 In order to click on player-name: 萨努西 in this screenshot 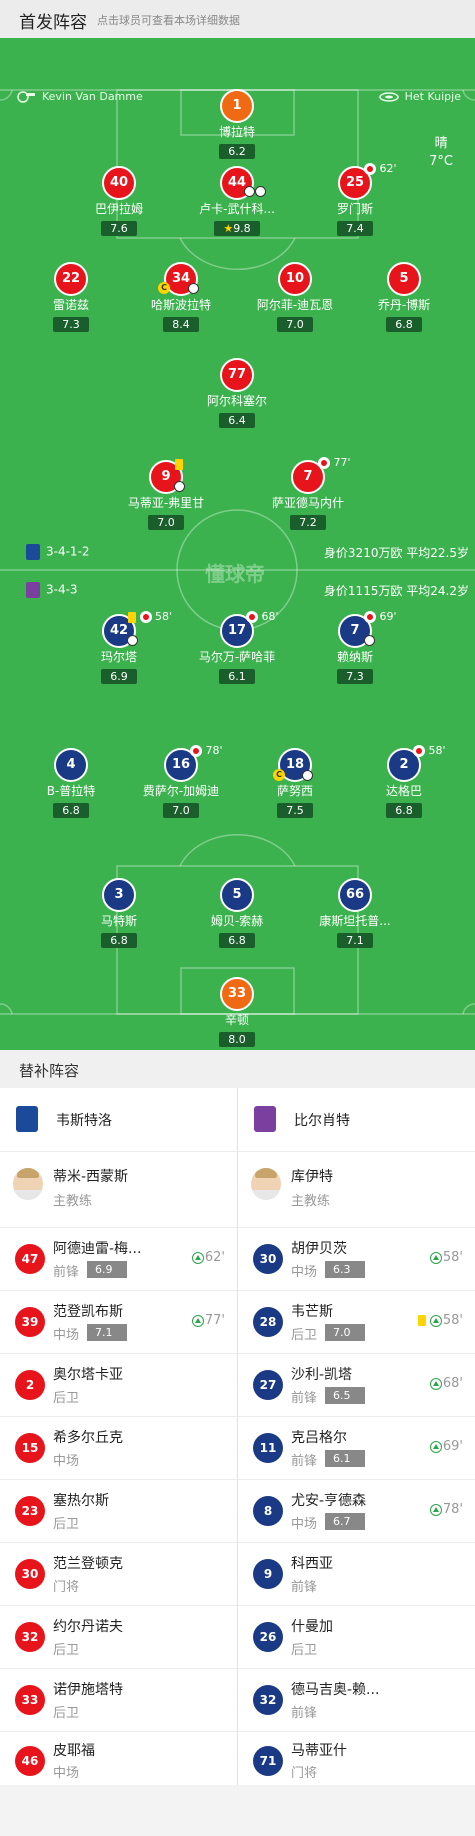, I will do `click(294, 791)`.